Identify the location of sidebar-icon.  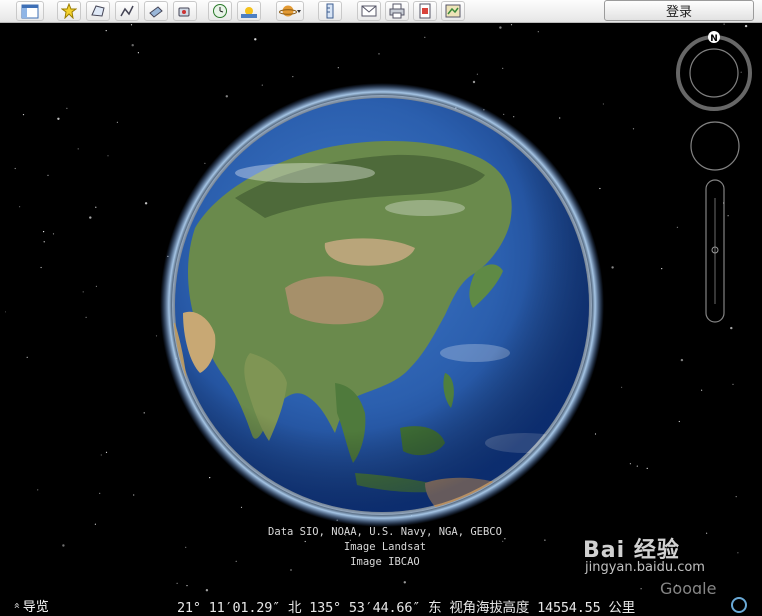
(30, 11).